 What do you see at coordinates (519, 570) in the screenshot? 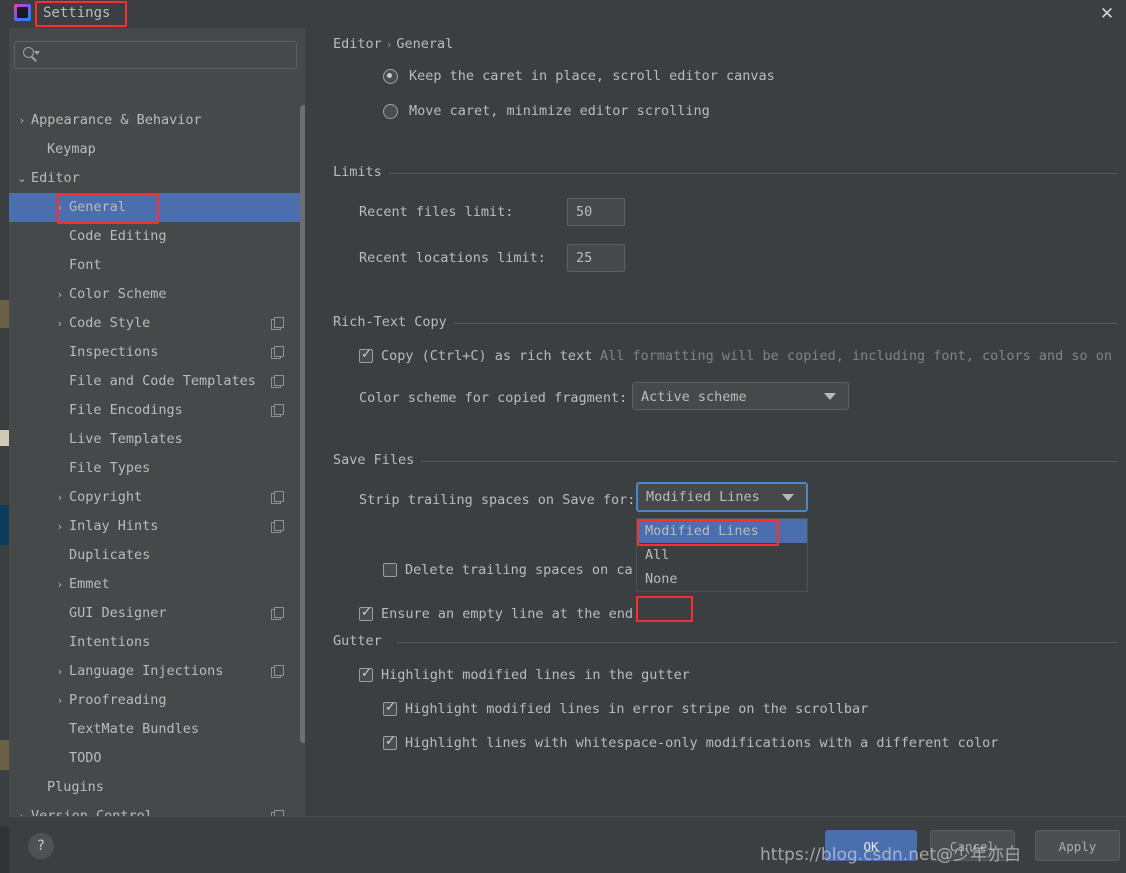
I see `delete-trailing-spaces-label: Delete trailing spaces on ca` at bounding box center [519, 570].